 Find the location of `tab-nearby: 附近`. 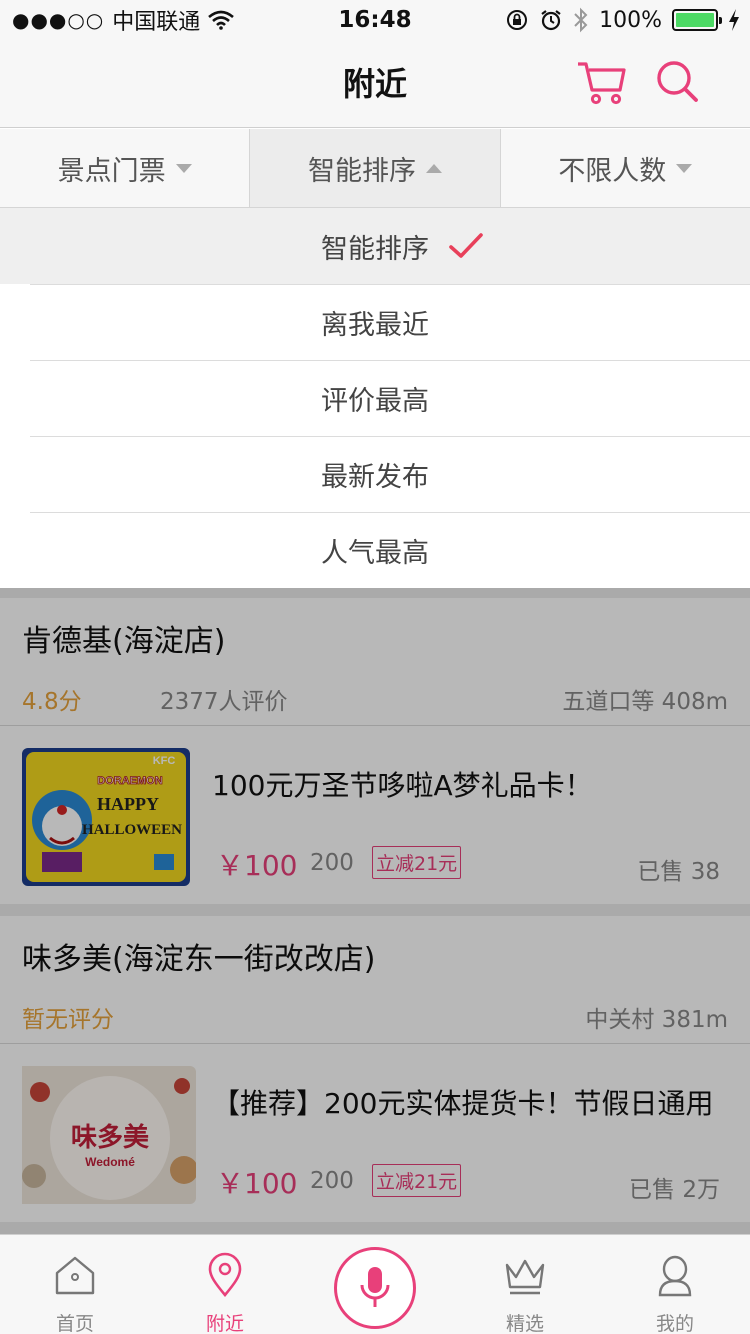

tab-nearby: 附近 is located at coordinates (225, 1284).